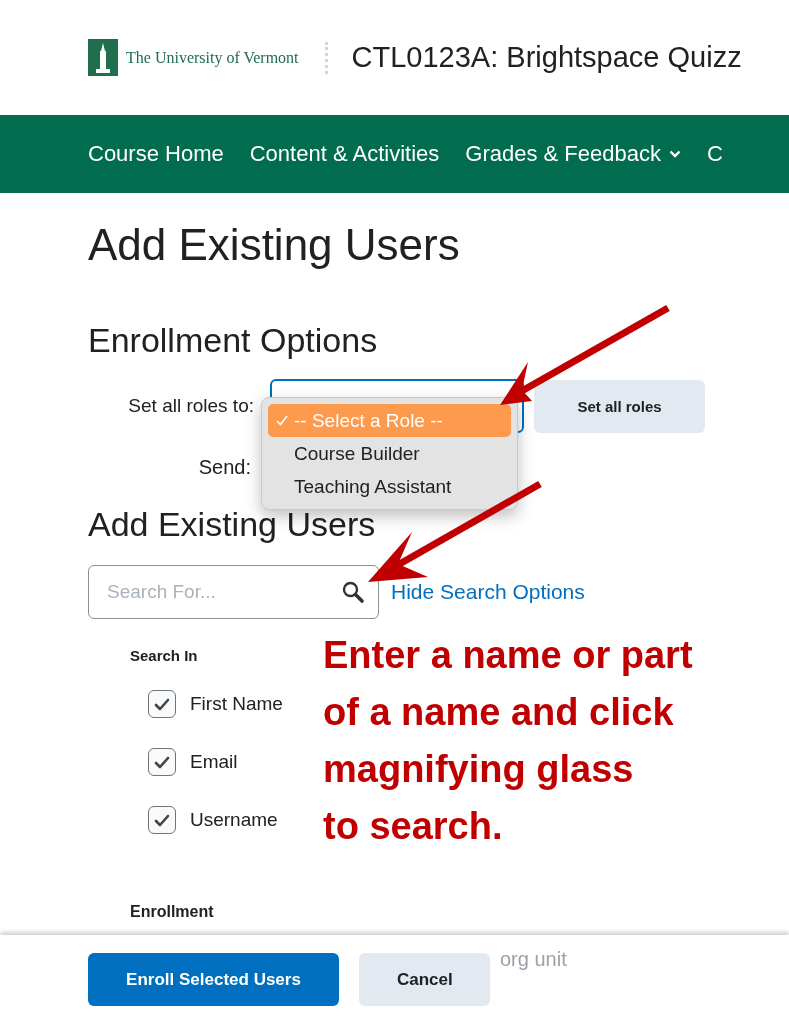 The image size is (789, 1024). I want to click on checkbox-label: Email, so click(214, 762).